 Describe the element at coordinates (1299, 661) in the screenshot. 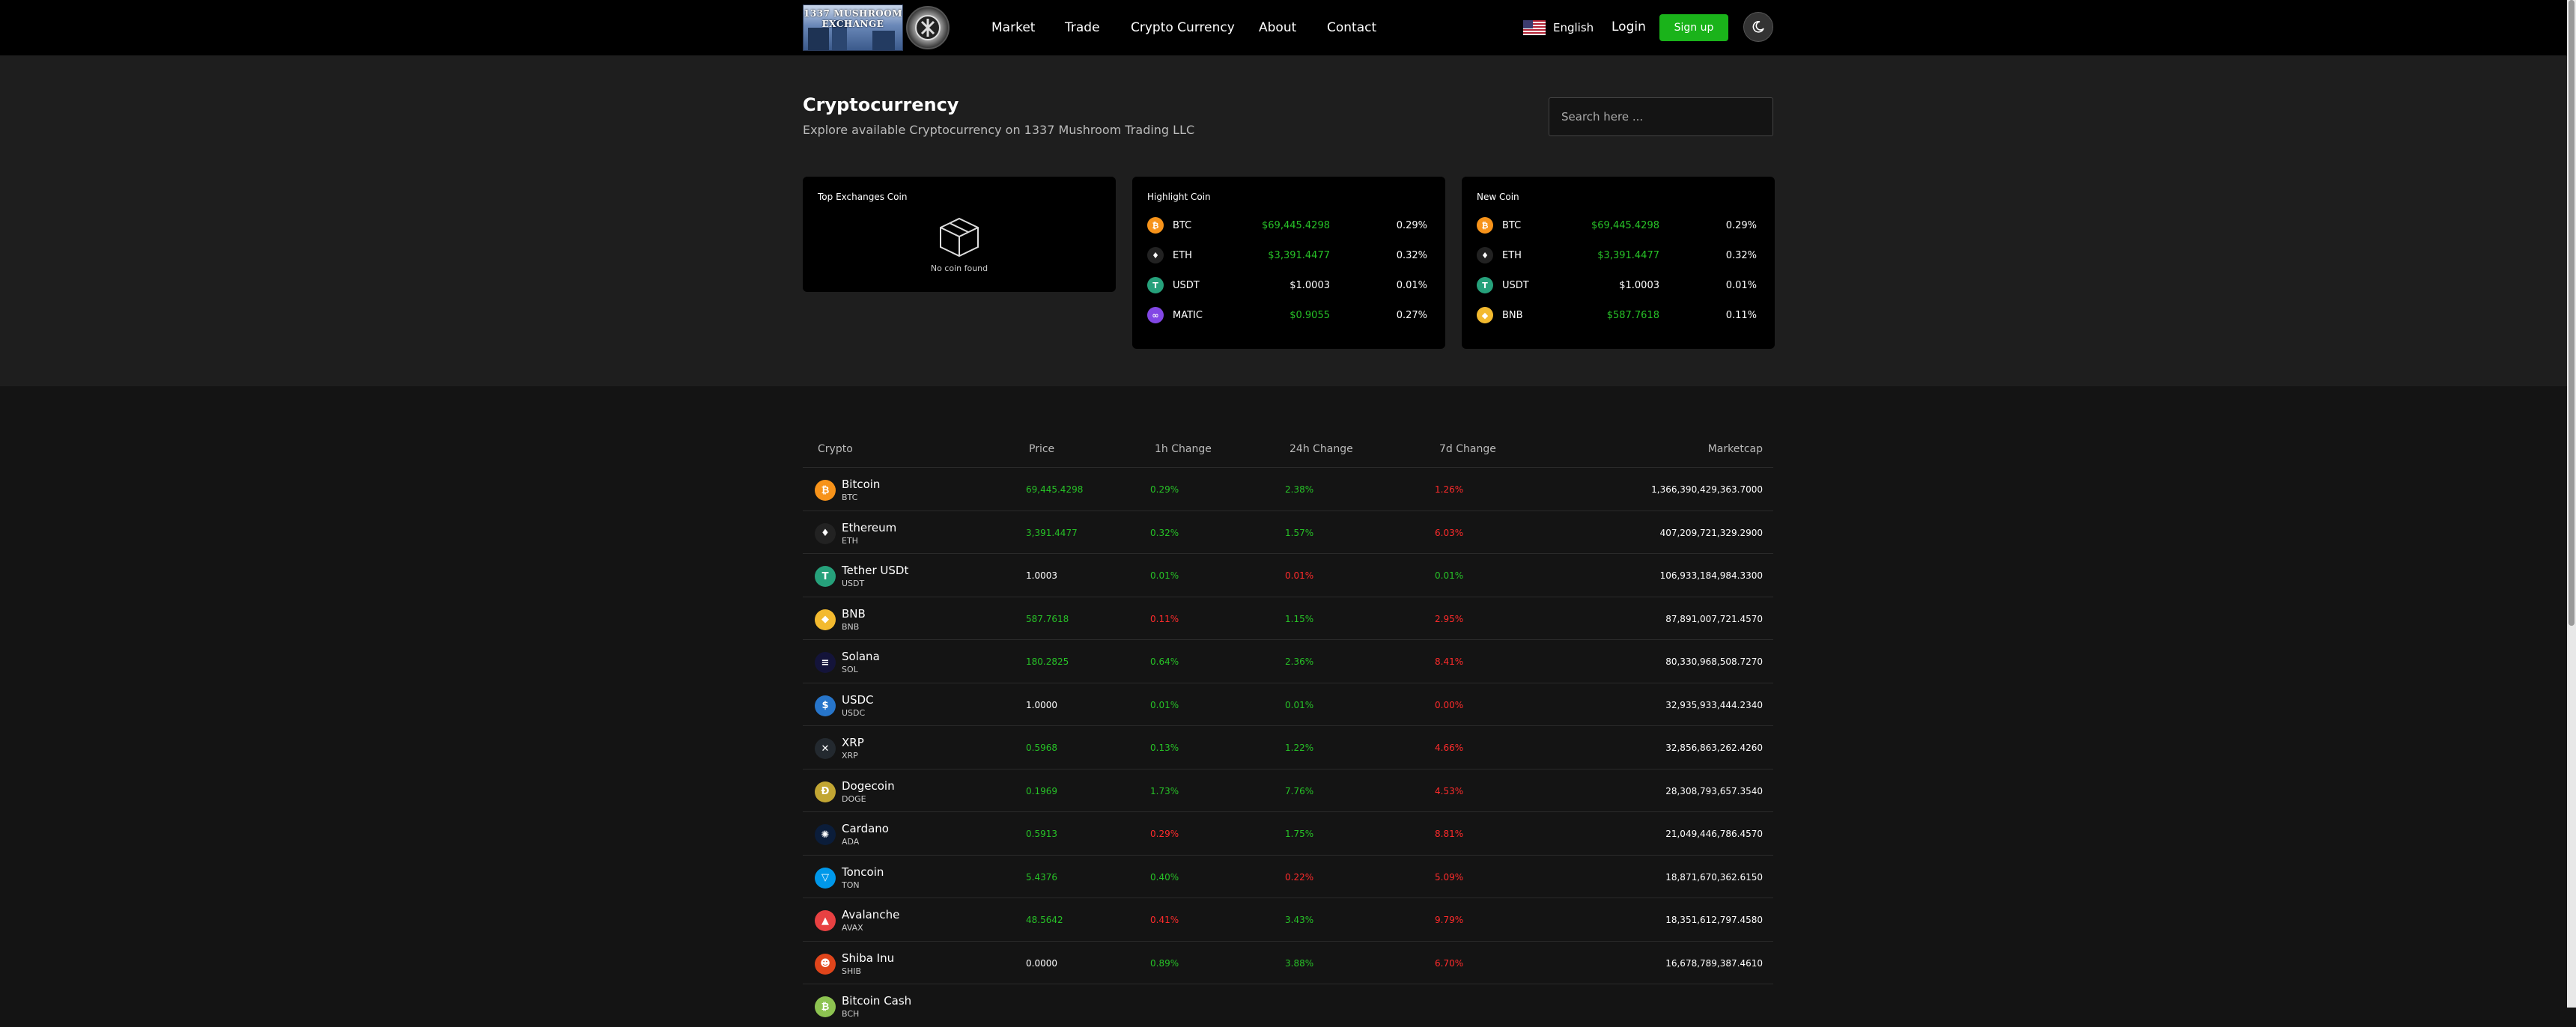

I see `change-24h-cell: 2.36%` at that location.